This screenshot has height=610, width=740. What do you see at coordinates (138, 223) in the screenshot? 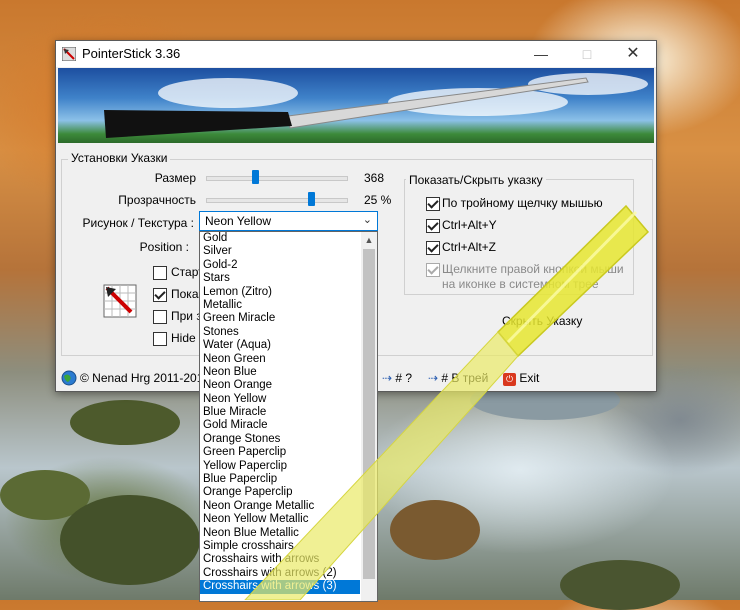
I see `texture-label: Рисунок / Текстура :` at bounding box center [138, 223].